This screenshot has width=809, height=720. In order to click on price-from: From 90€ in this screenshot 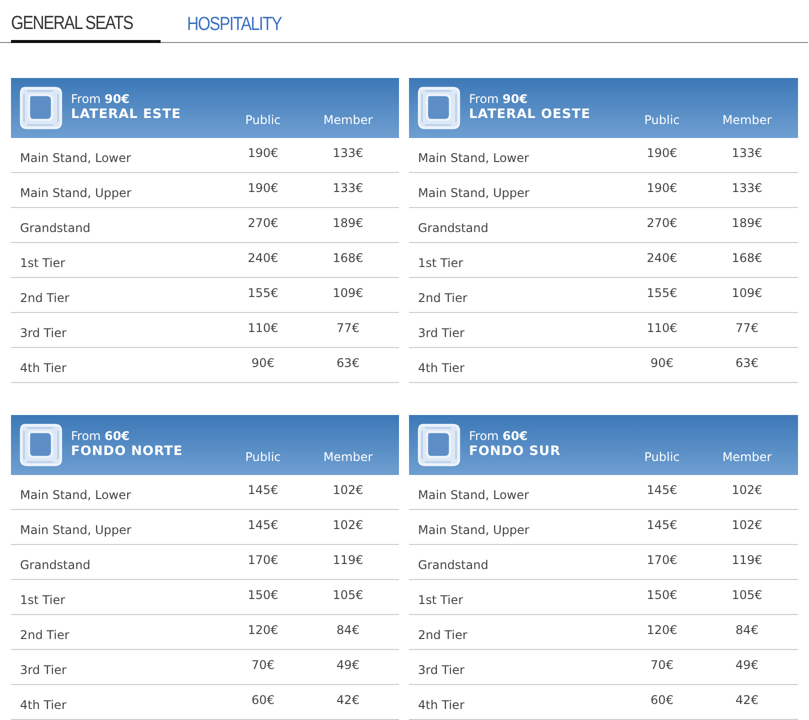, I will do `click(499, 100)`.